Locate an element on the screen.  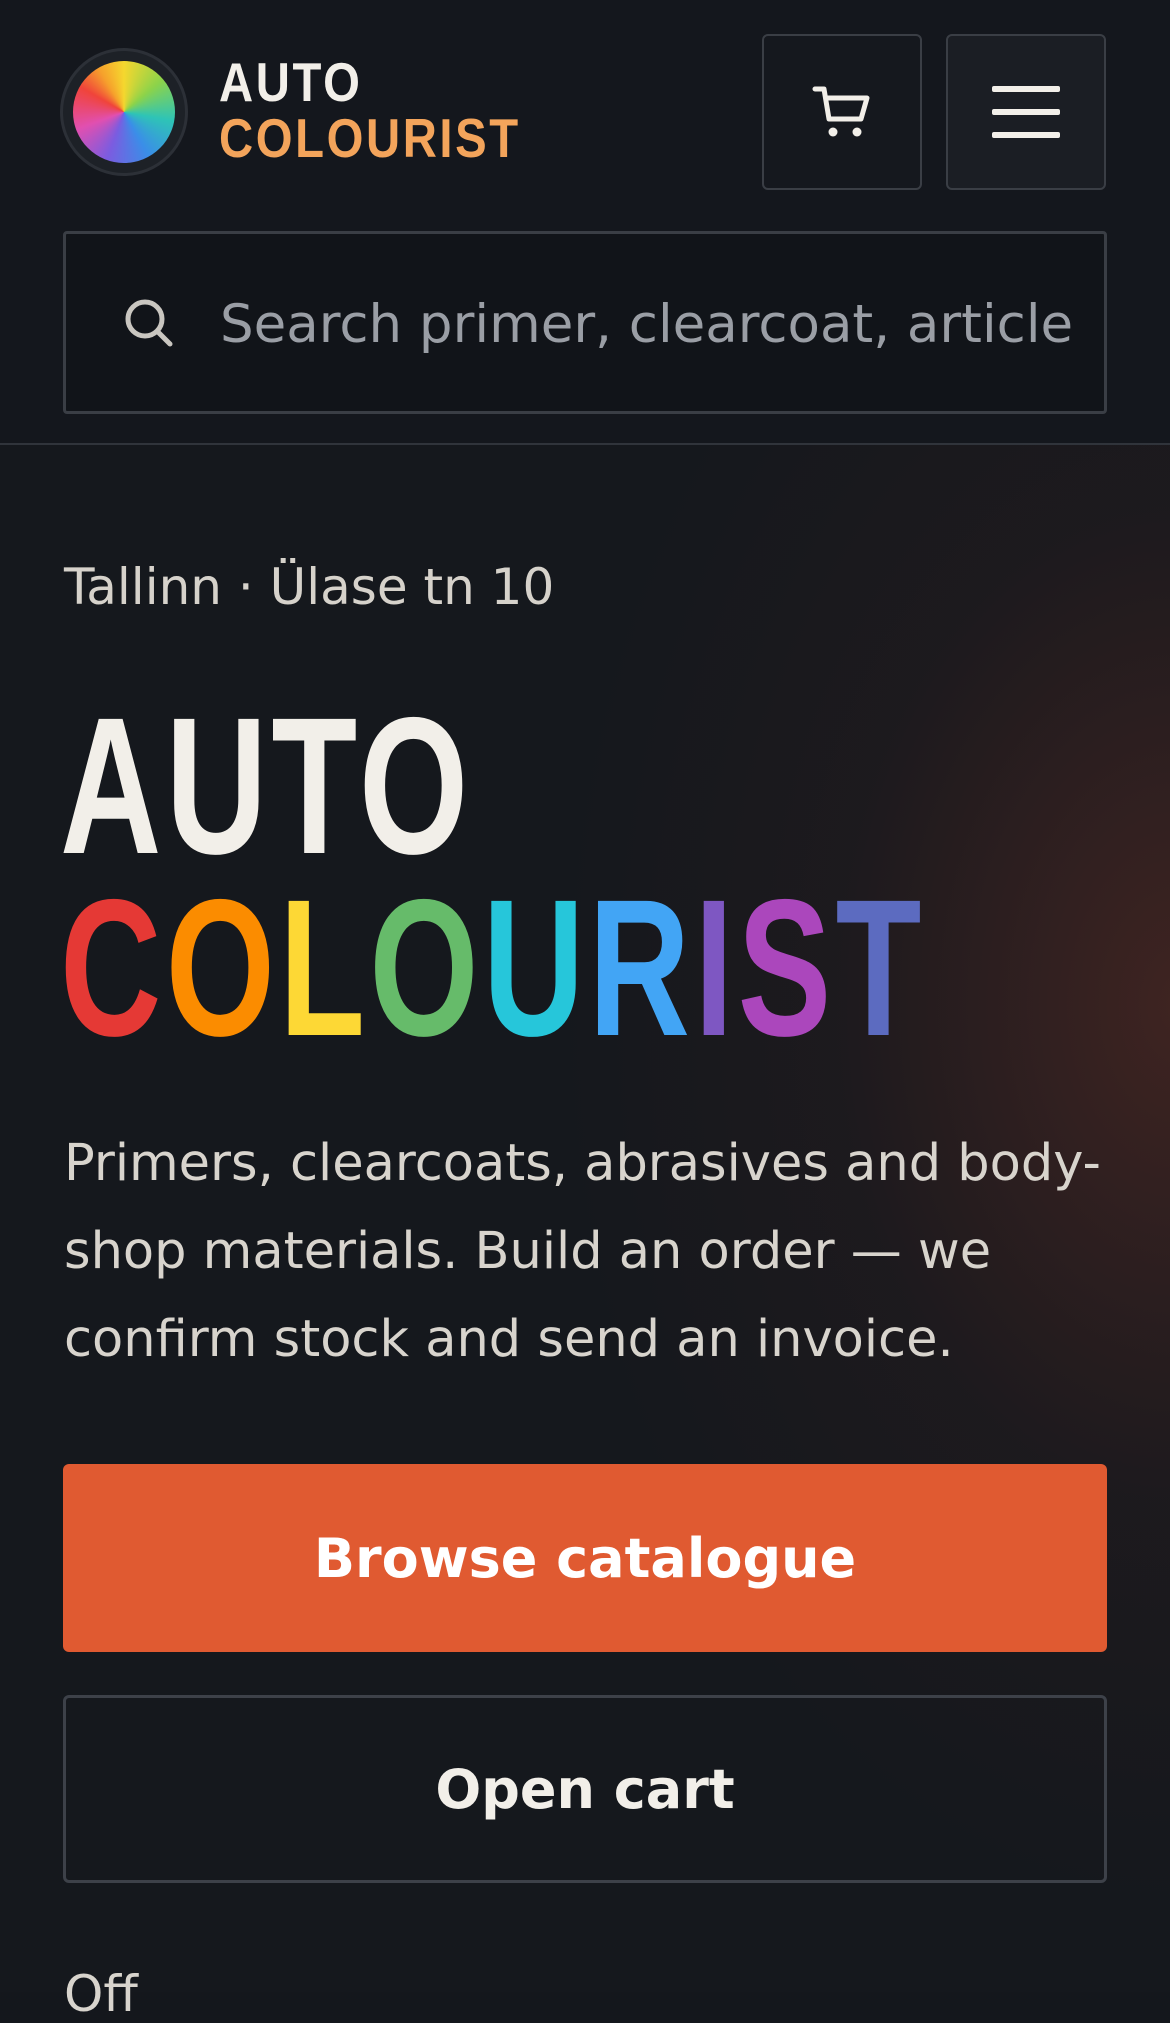
menu-button is located at coordinates (1026, 112).